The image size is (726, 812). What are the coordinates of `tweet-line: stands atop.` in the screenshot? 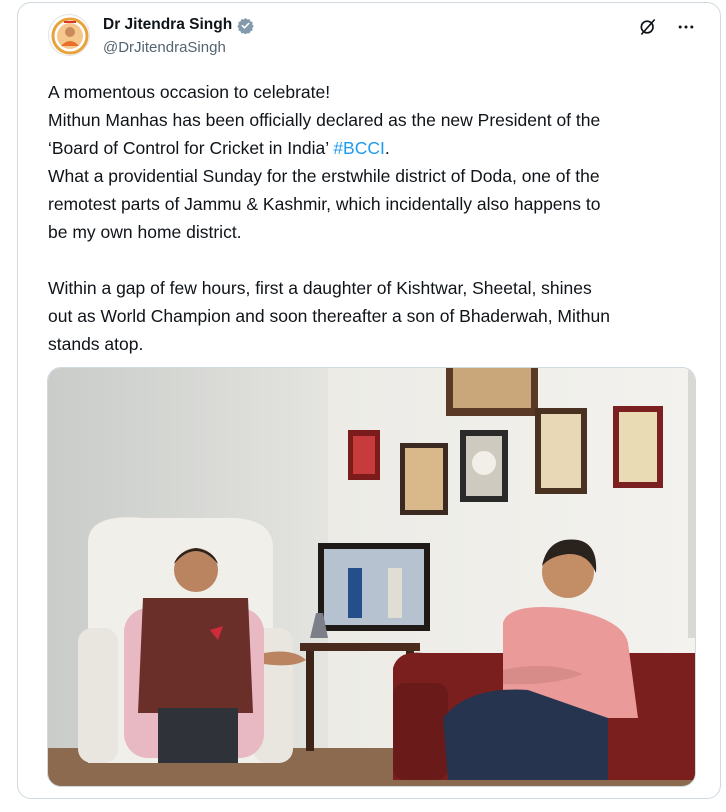 It's located at (96, 344).